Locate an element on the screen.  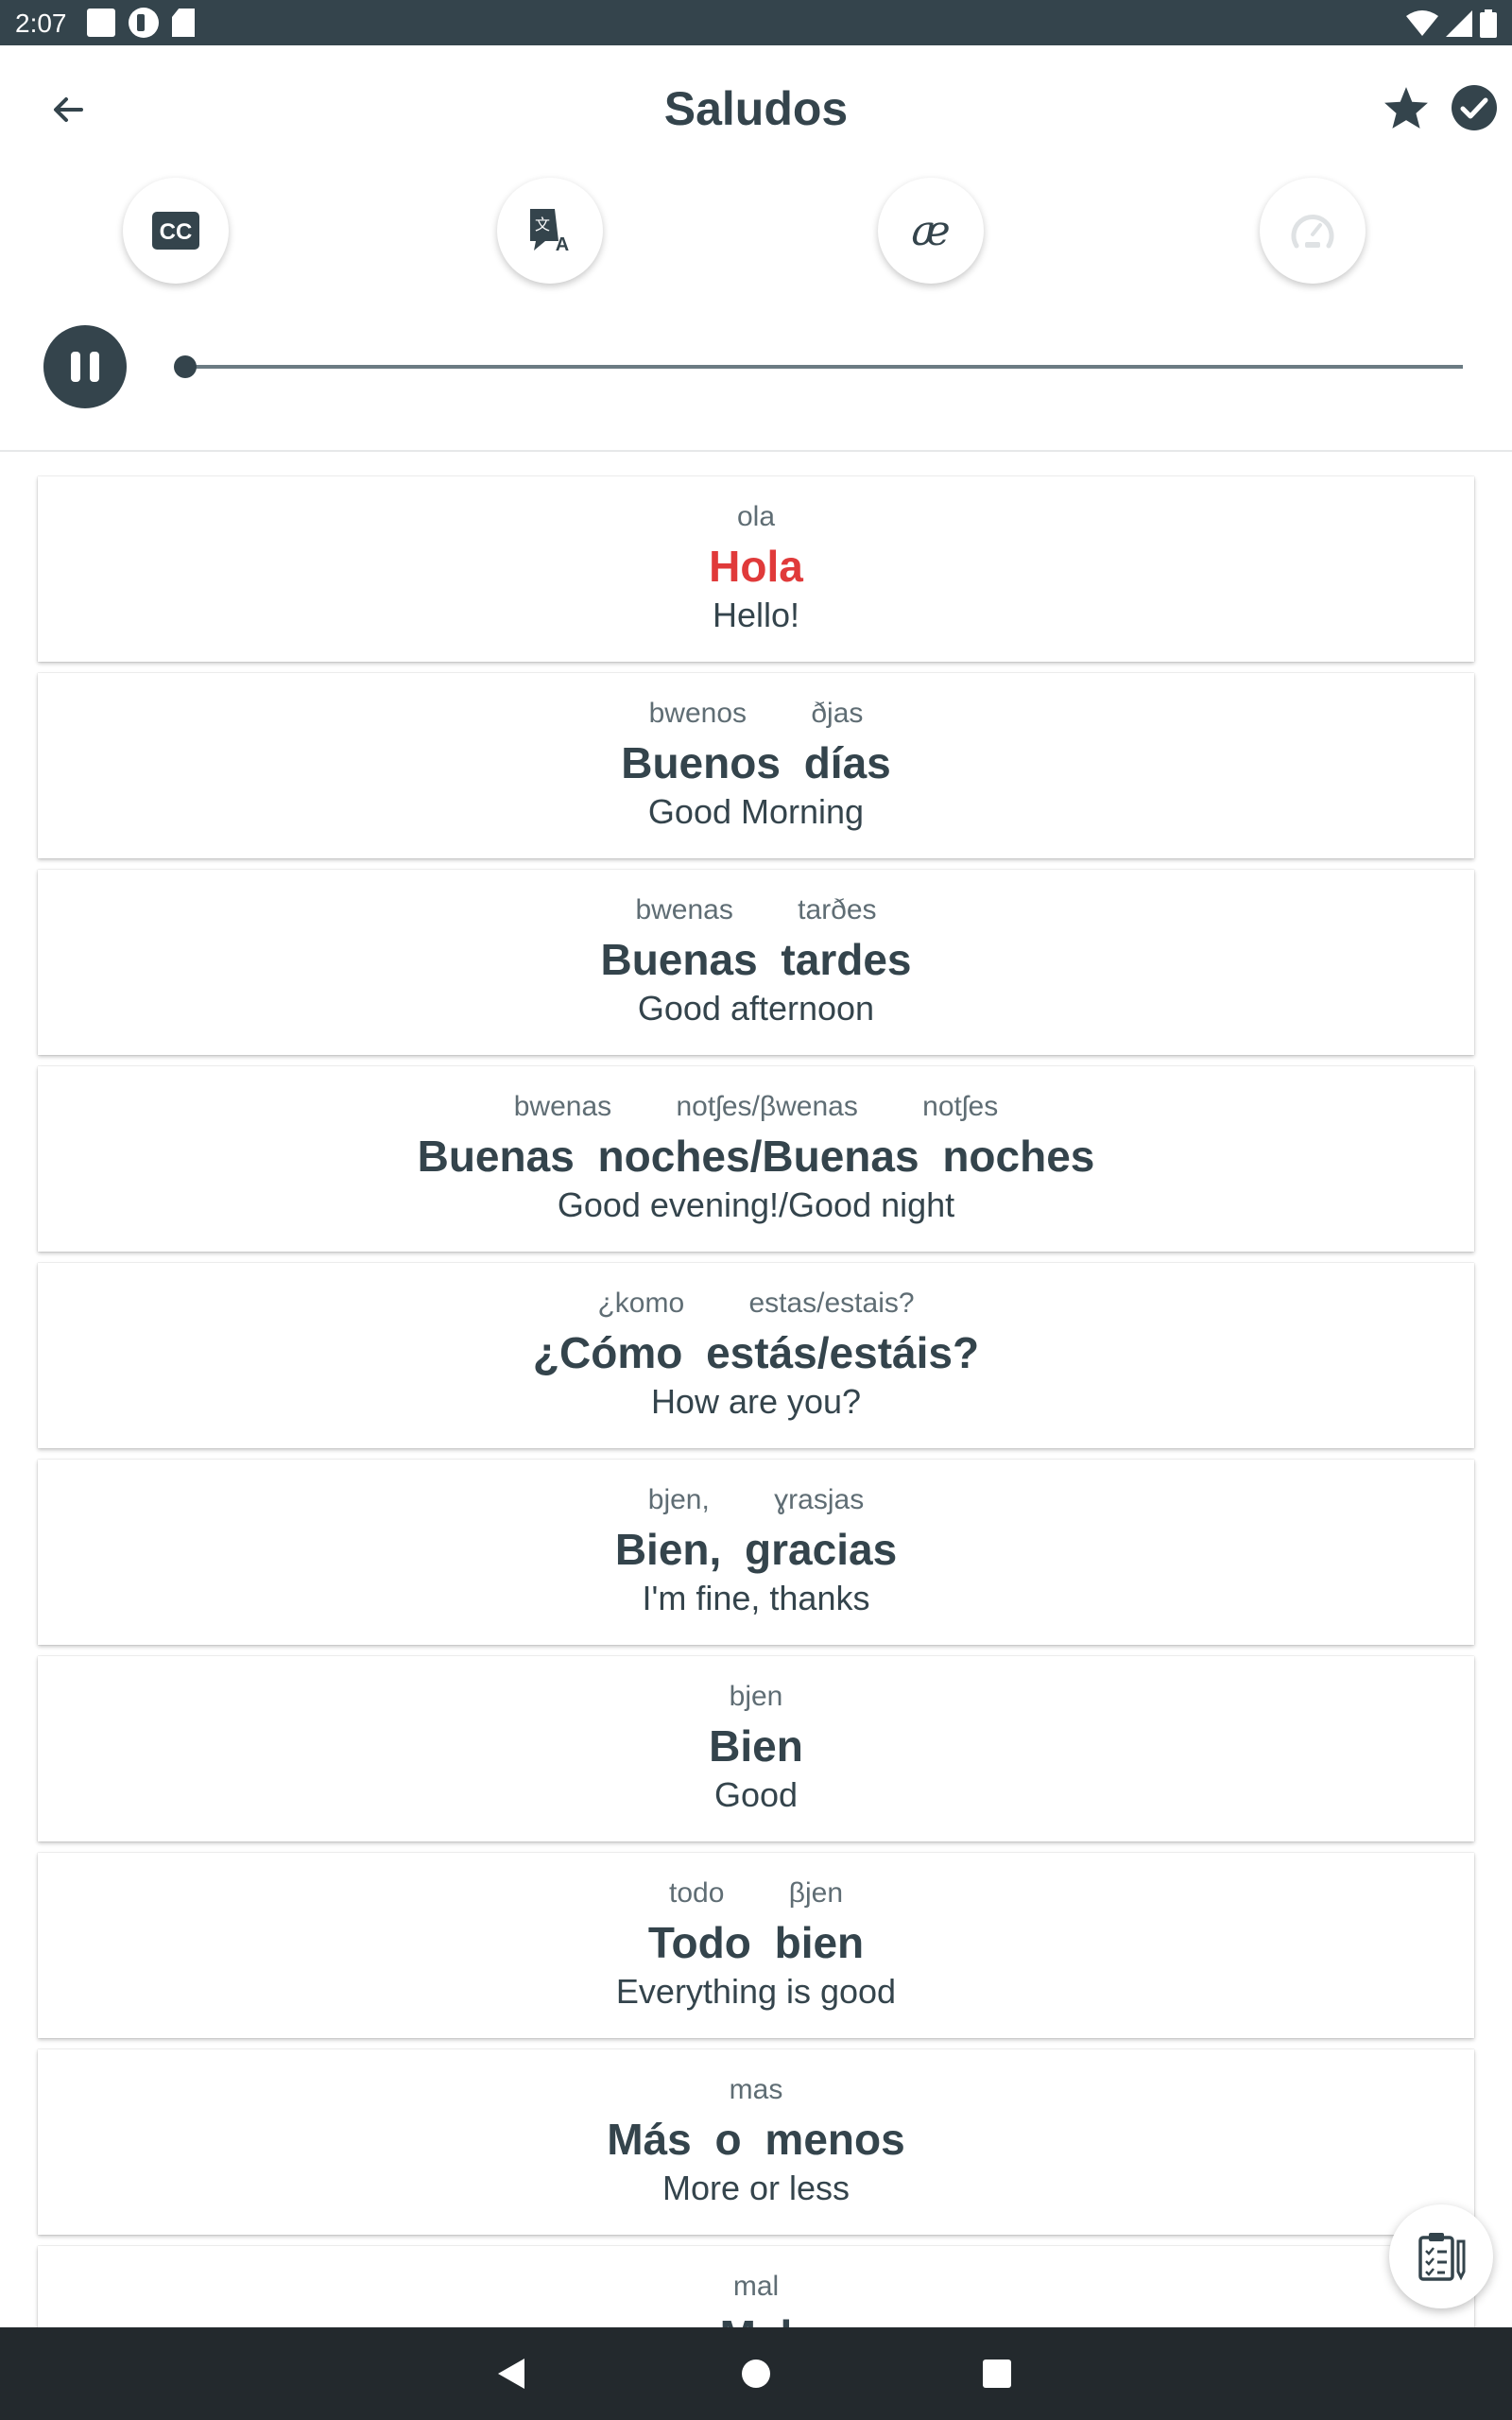
svg-text: CC is located at coordinates (176, 232).